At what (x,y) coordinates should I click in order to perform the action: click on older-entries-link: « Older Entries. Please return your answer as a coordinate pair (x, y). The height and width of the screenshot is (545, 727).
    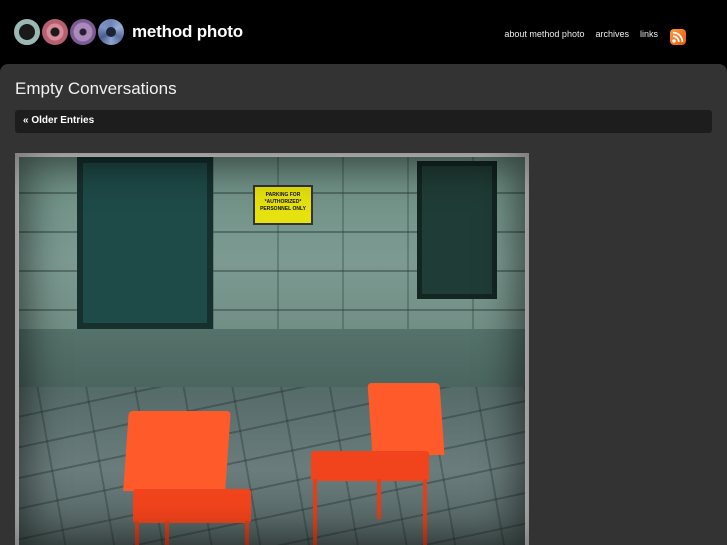
    Looking at the image, I should click on (58, 120).